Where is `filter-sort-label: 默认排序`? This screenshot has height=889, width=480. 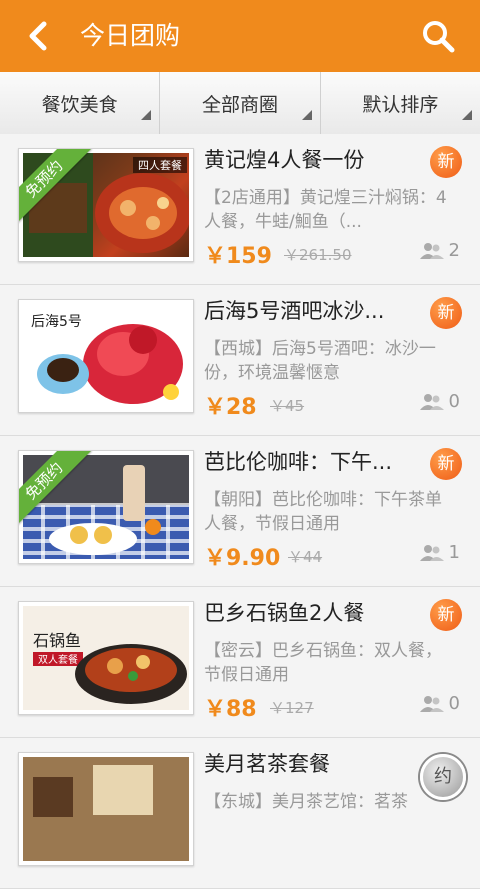
filter-sort-label: 默认排序 is located at coordinates (400, 104).